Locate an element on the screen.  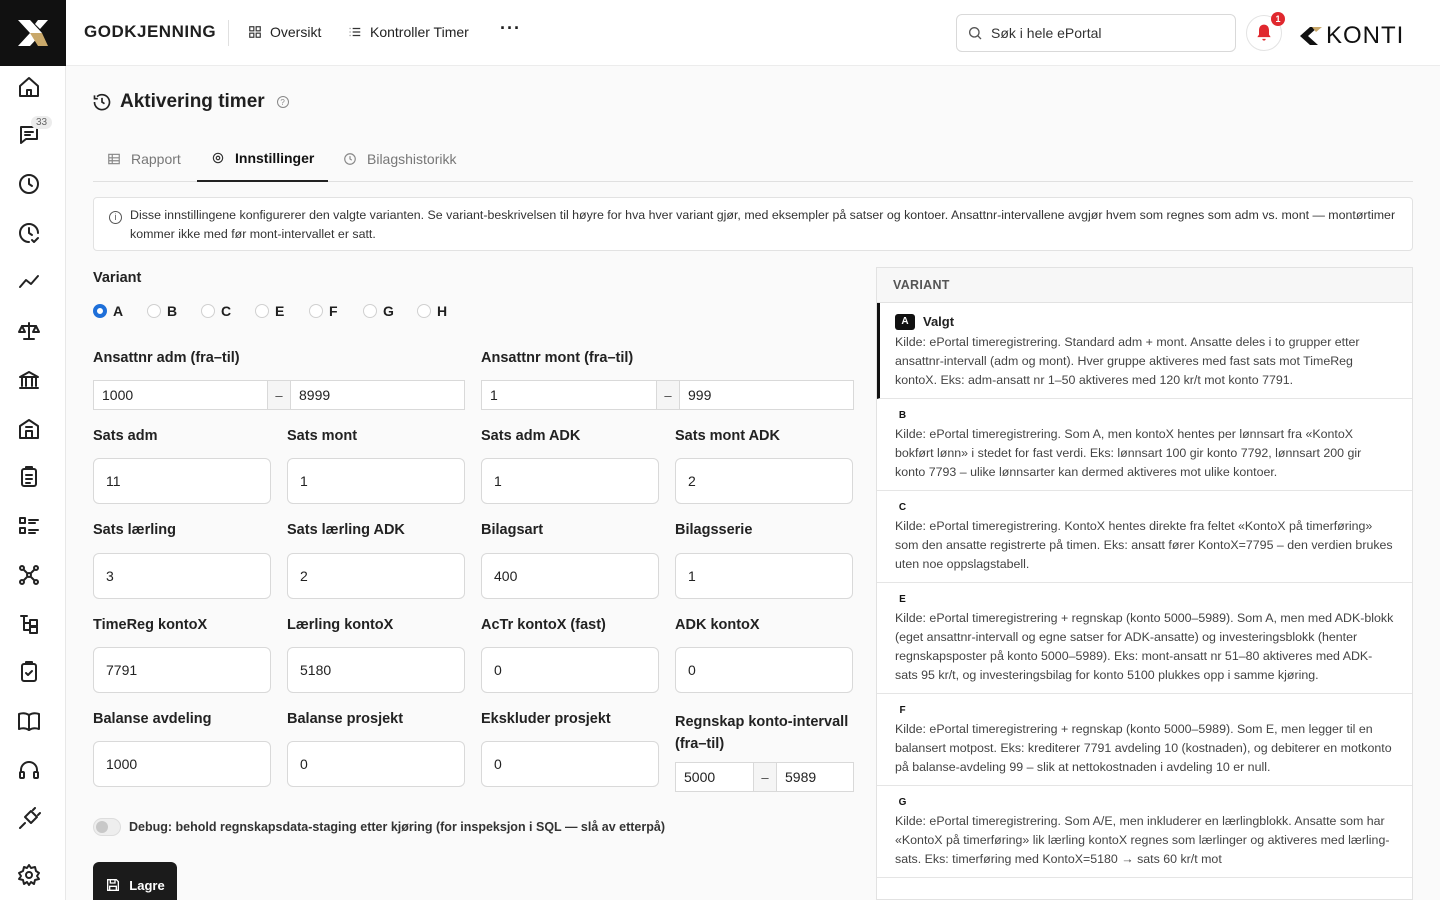
balanse-avdeling-input is located at coordinates (182, 764).